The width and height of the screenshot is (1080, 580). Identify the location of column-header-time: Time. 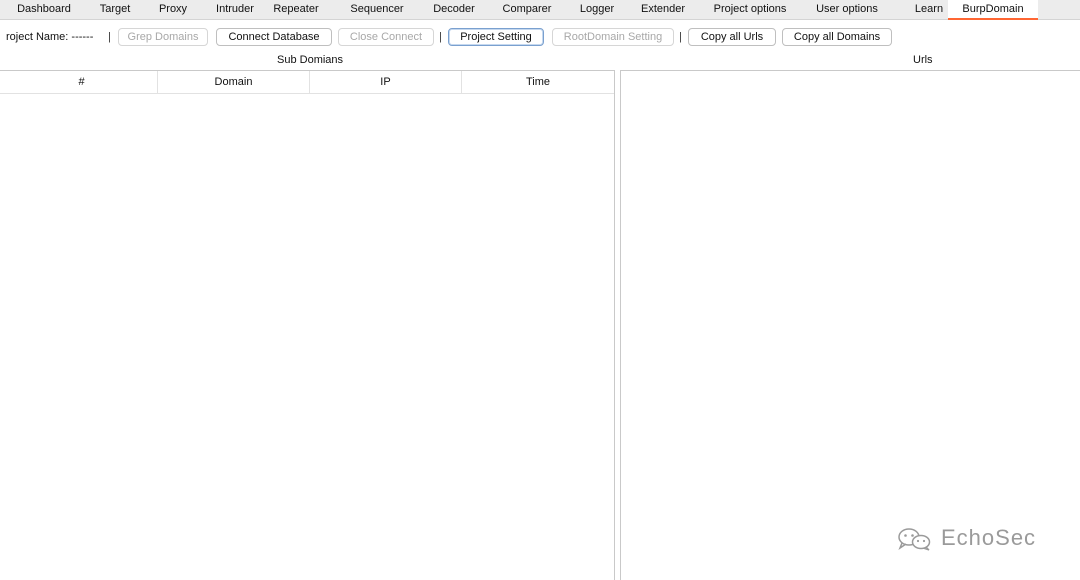
(538, 82).